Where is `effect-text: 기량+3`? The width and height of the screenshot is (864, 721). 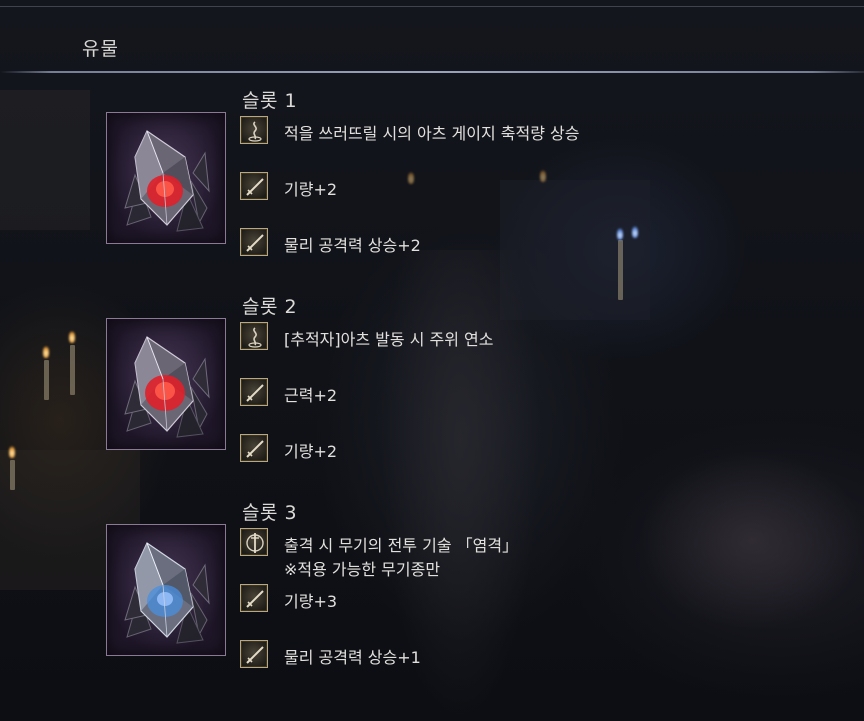 effect-text: 기량+3 is located at coordinates (311, 601).